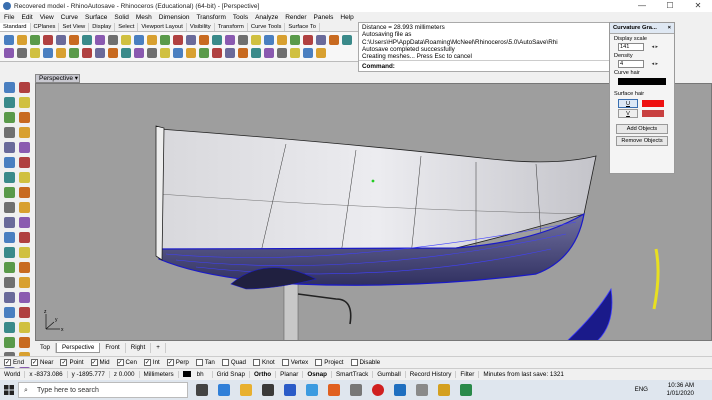 Image resolution: width=712 pixels, height=400 pixels. What do you see at coordinates (353, 374) in the screenshot?
I see `smarttrack-toggle: SmartTrack` at bounding box center [353, 374].